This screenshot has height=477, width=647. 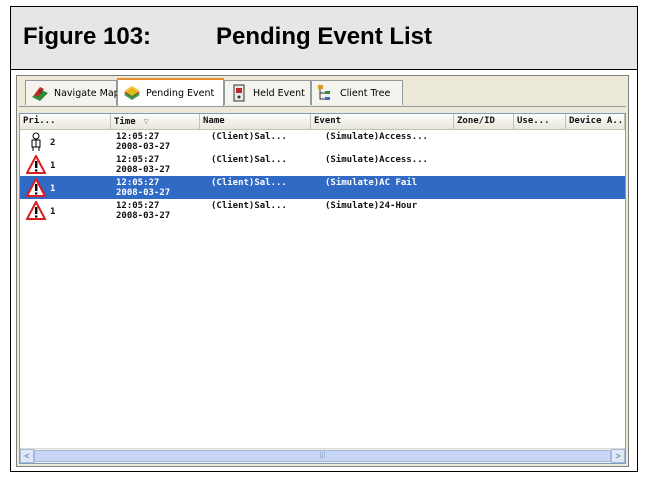 I want to click on figure-label: Figure 103:, so click(x=87, y=36).